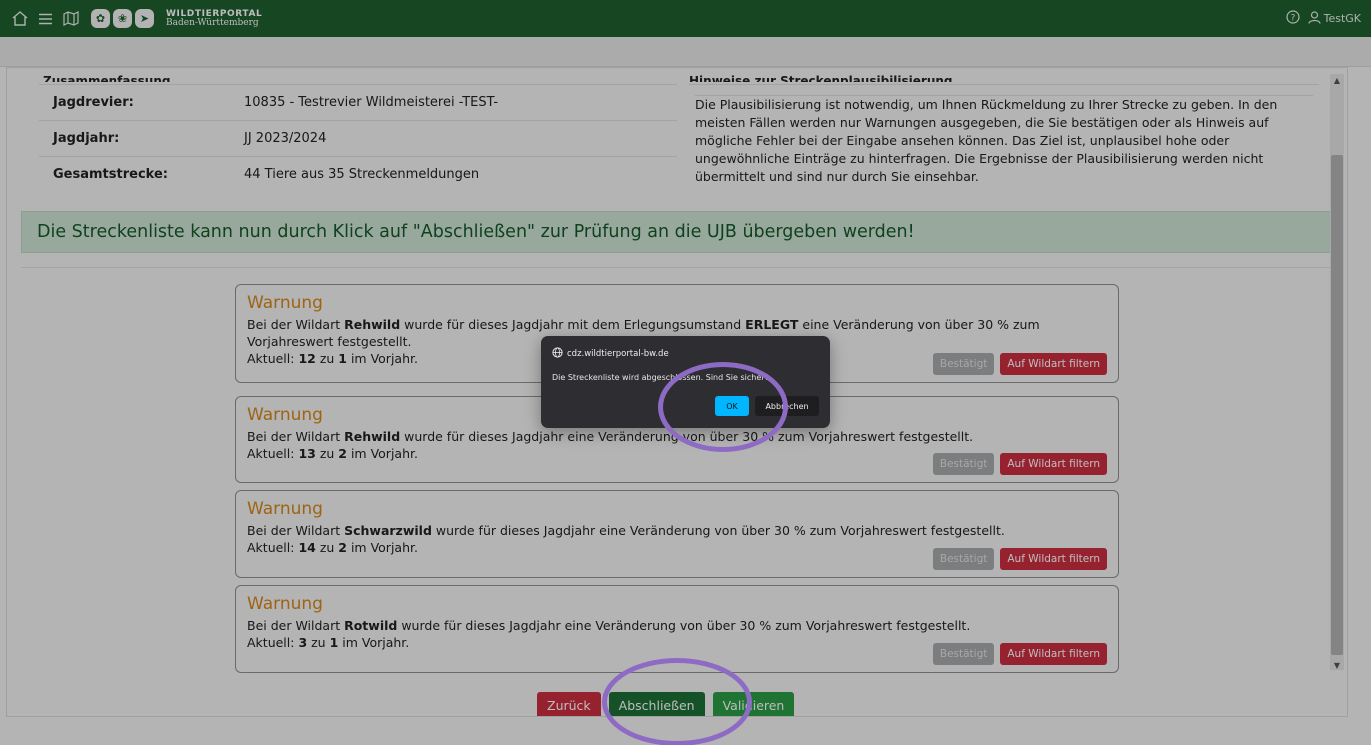 This screenshot has height=745, width=1371. What do you see at coordinates (618, 354) in the screenshot?
I see `dialog-origin-text: cdz.wildtierportal-bw.de` at bounding box center [618, 354].